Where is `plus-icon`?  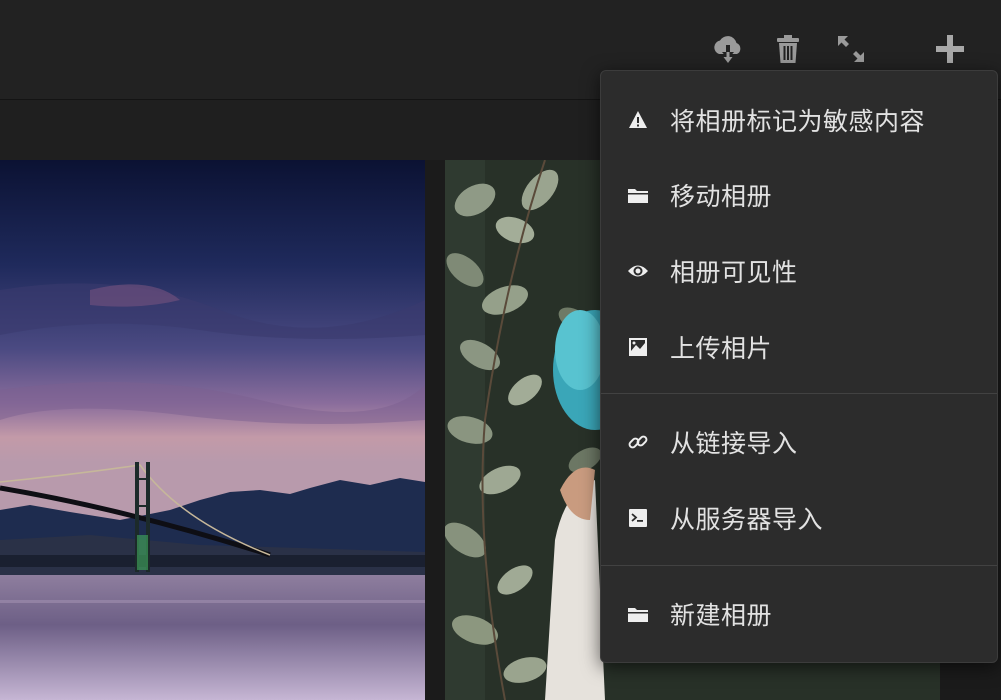 plus-icon is located at coordinates (950, 49).